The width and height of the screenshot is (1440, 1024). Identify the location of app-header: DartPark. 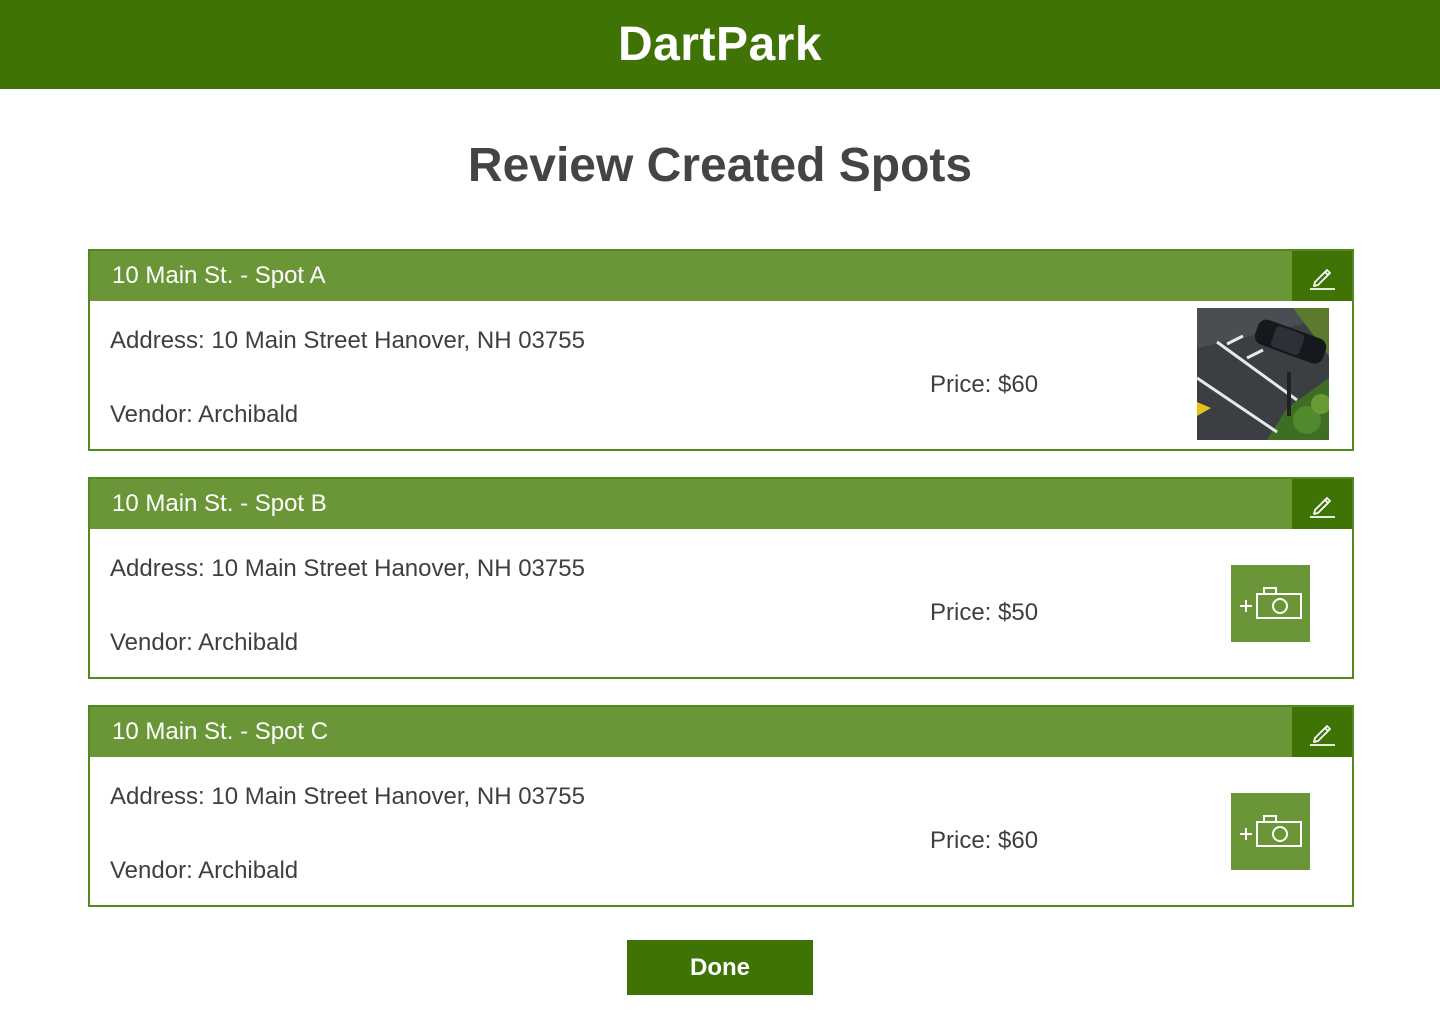
(720, 44).